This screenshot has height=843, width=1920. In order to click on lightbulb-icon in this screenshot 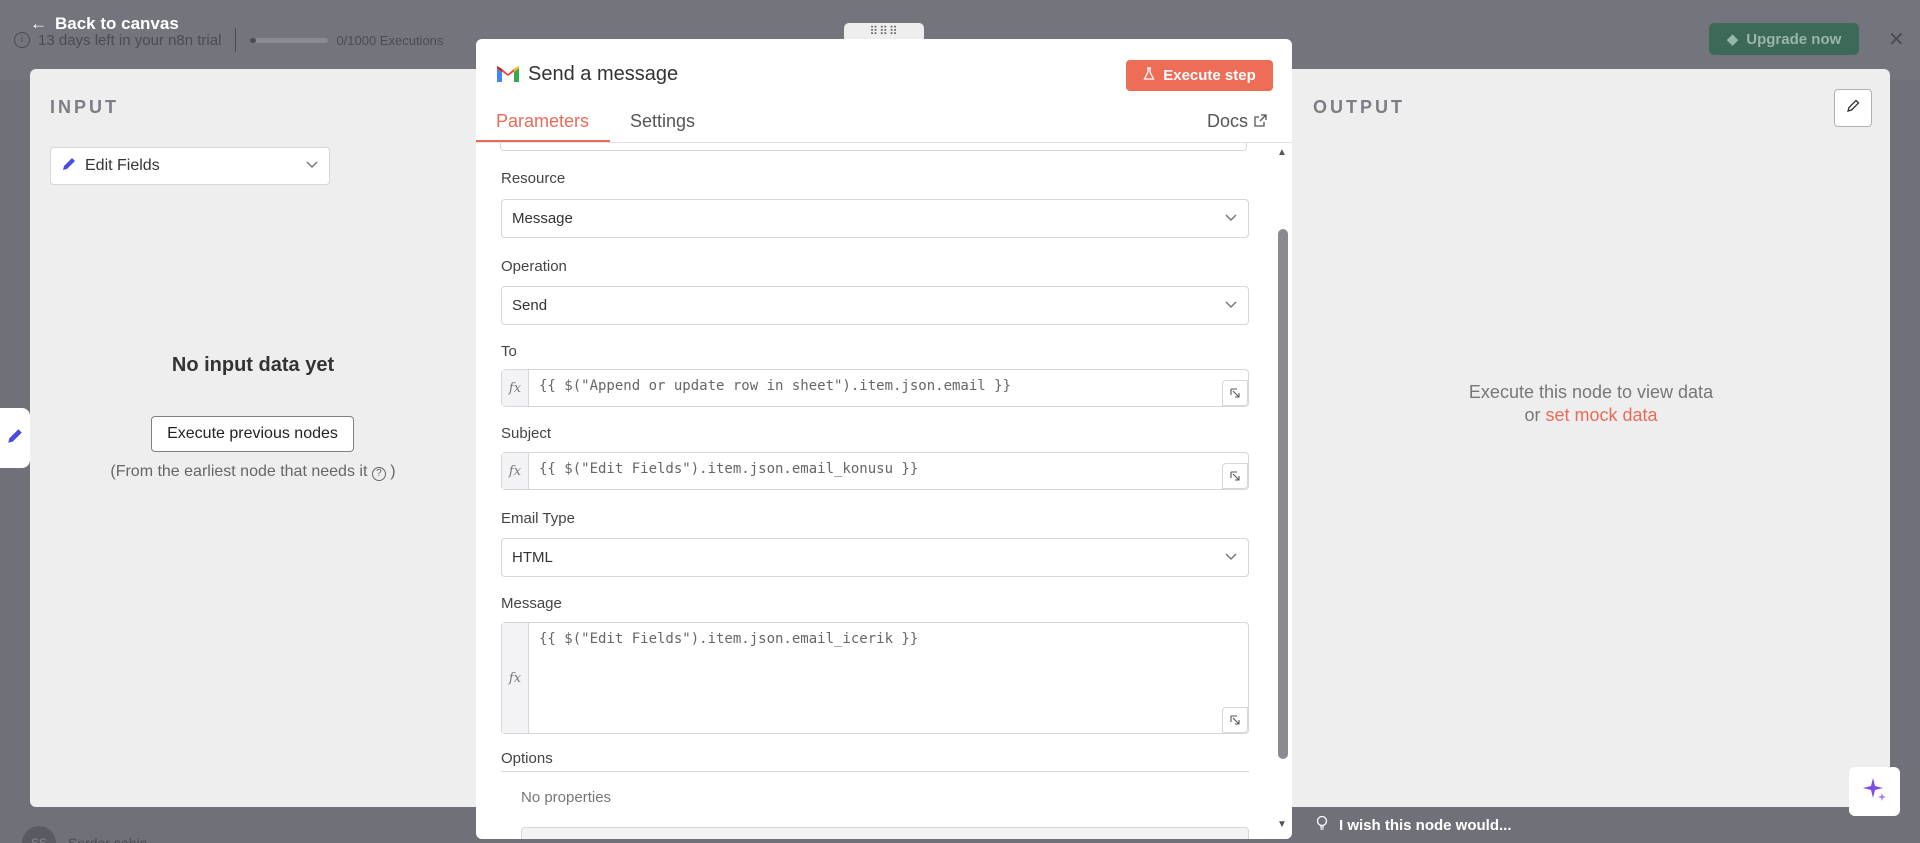, I will do `click(1322, 825)`.